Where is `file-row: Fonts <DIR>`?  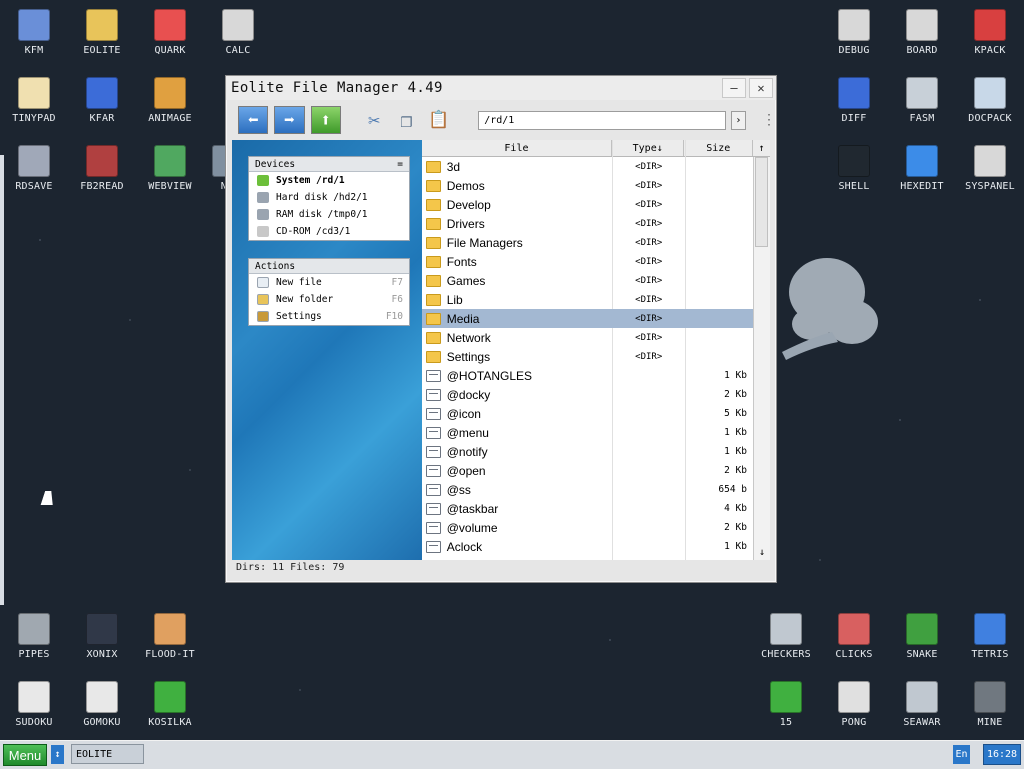
file-row: Fonts <DIR> is located at coordinates (587, 261).